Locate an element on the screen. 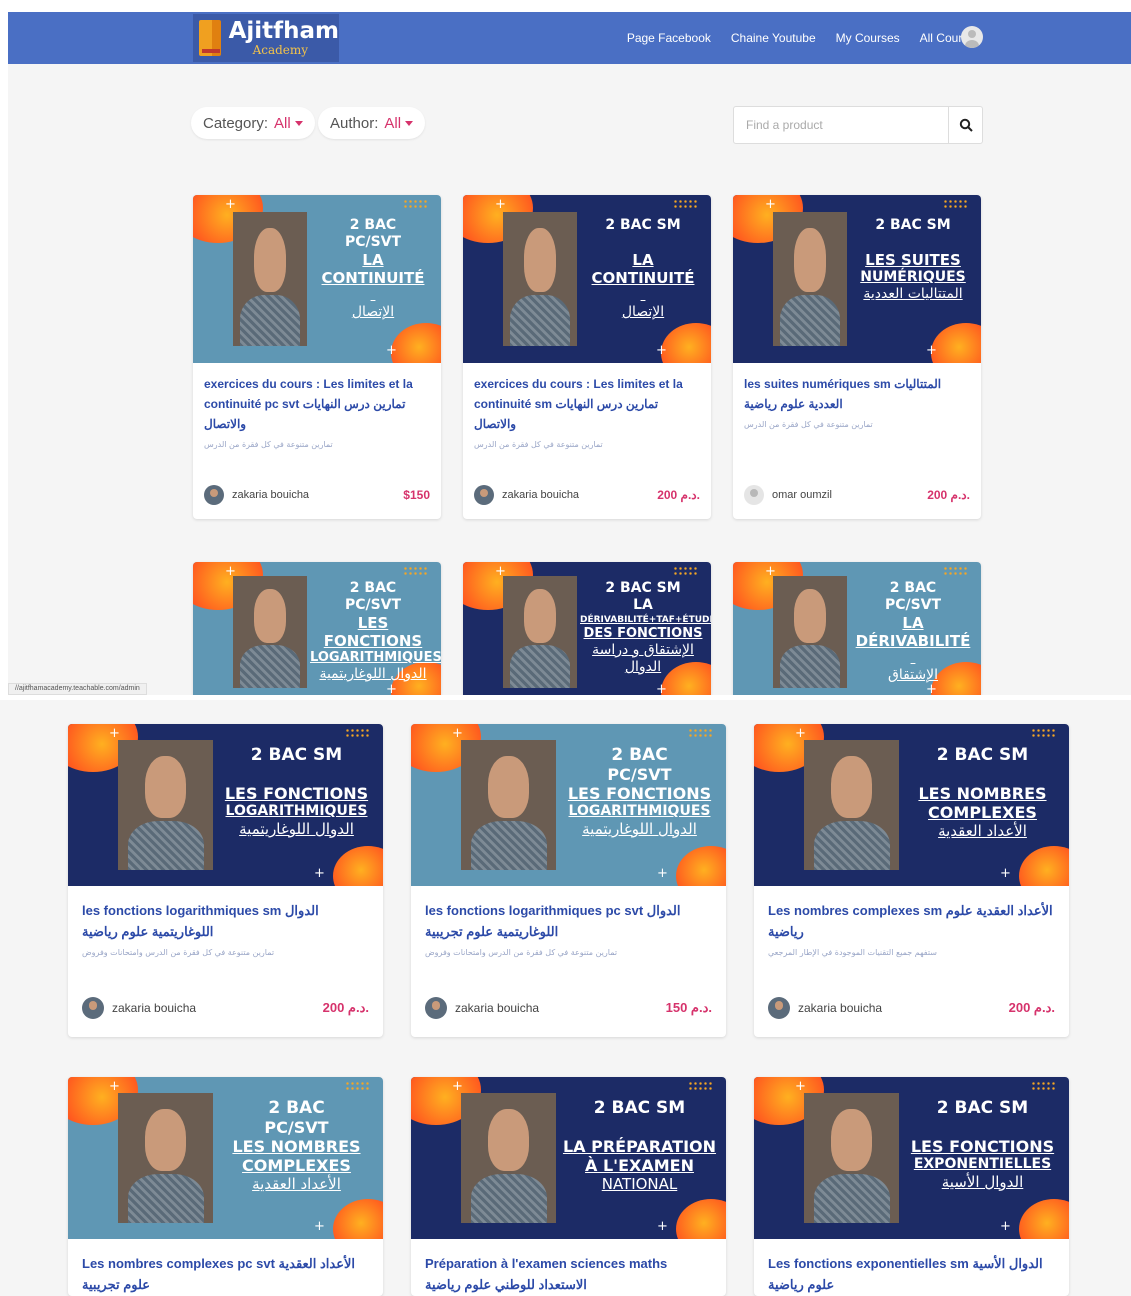 The width and height of the screenshot is (1131, 1296). course-thumbnail: + +2 BAC PC/SVT LA CONTINUITÉ الإتصال is located at coordinates (317, 279).